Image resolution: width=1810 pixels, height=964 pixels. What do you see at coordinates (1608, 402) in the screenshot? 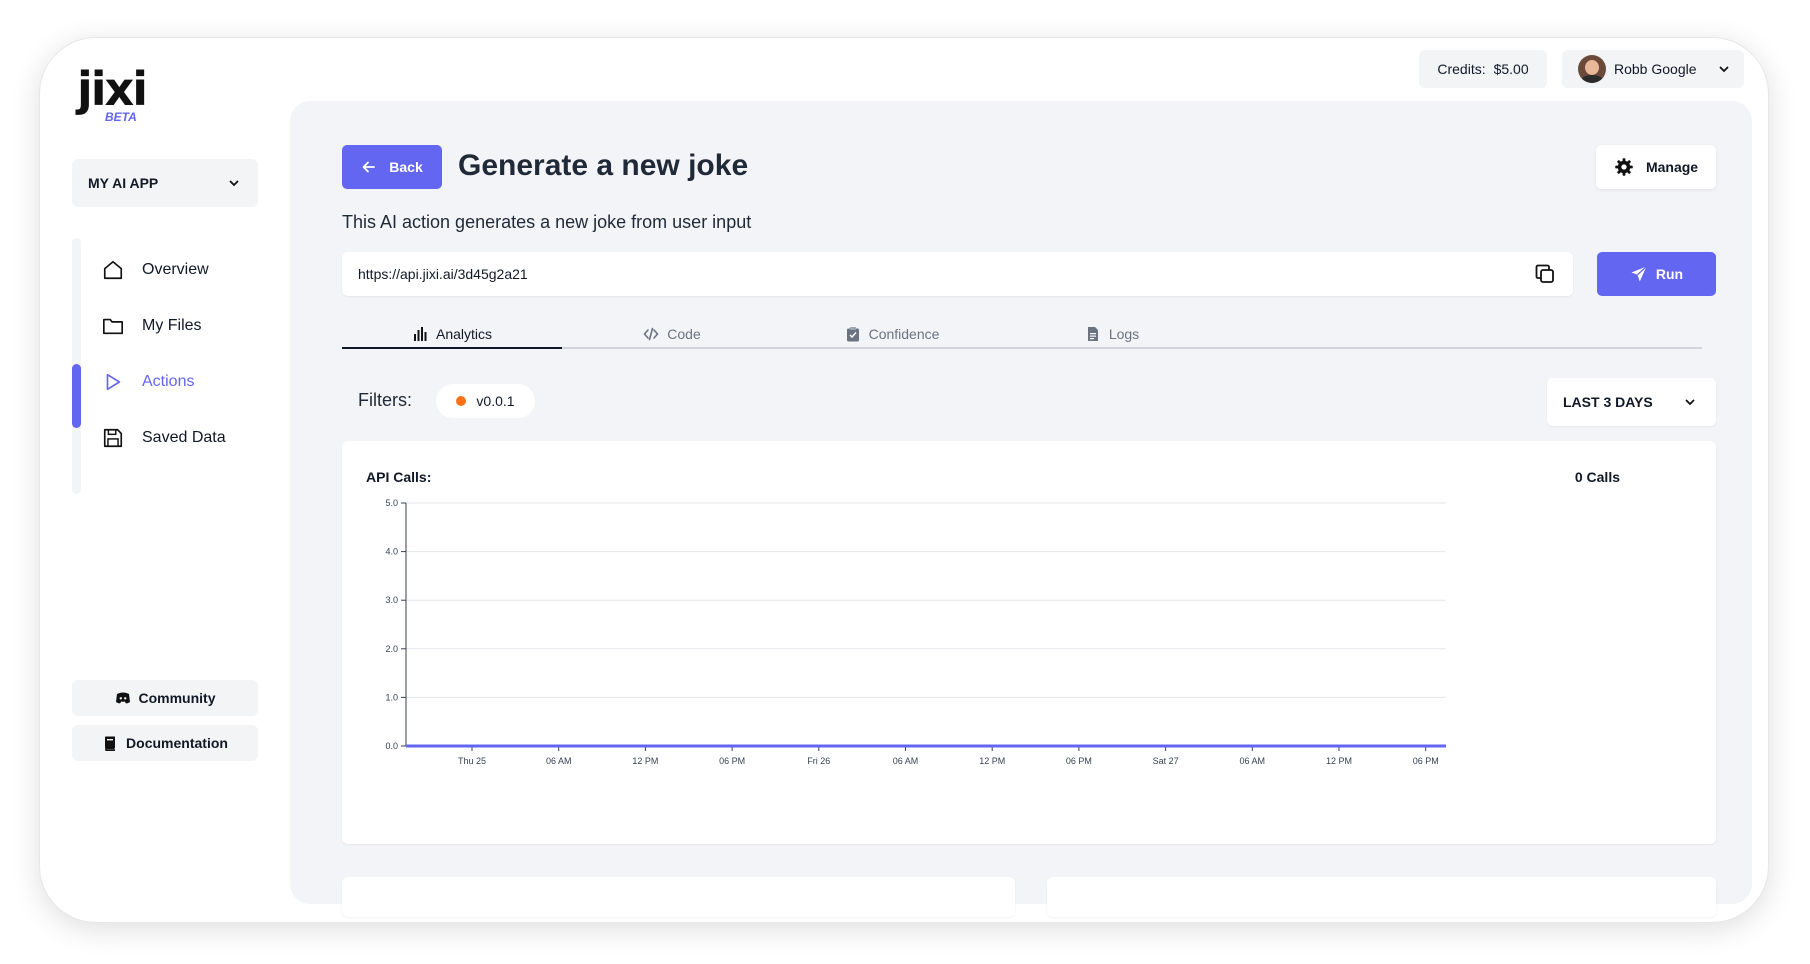
I see `date-range-label: LAST 3 DAYS` at bounding box center [1608, 402].